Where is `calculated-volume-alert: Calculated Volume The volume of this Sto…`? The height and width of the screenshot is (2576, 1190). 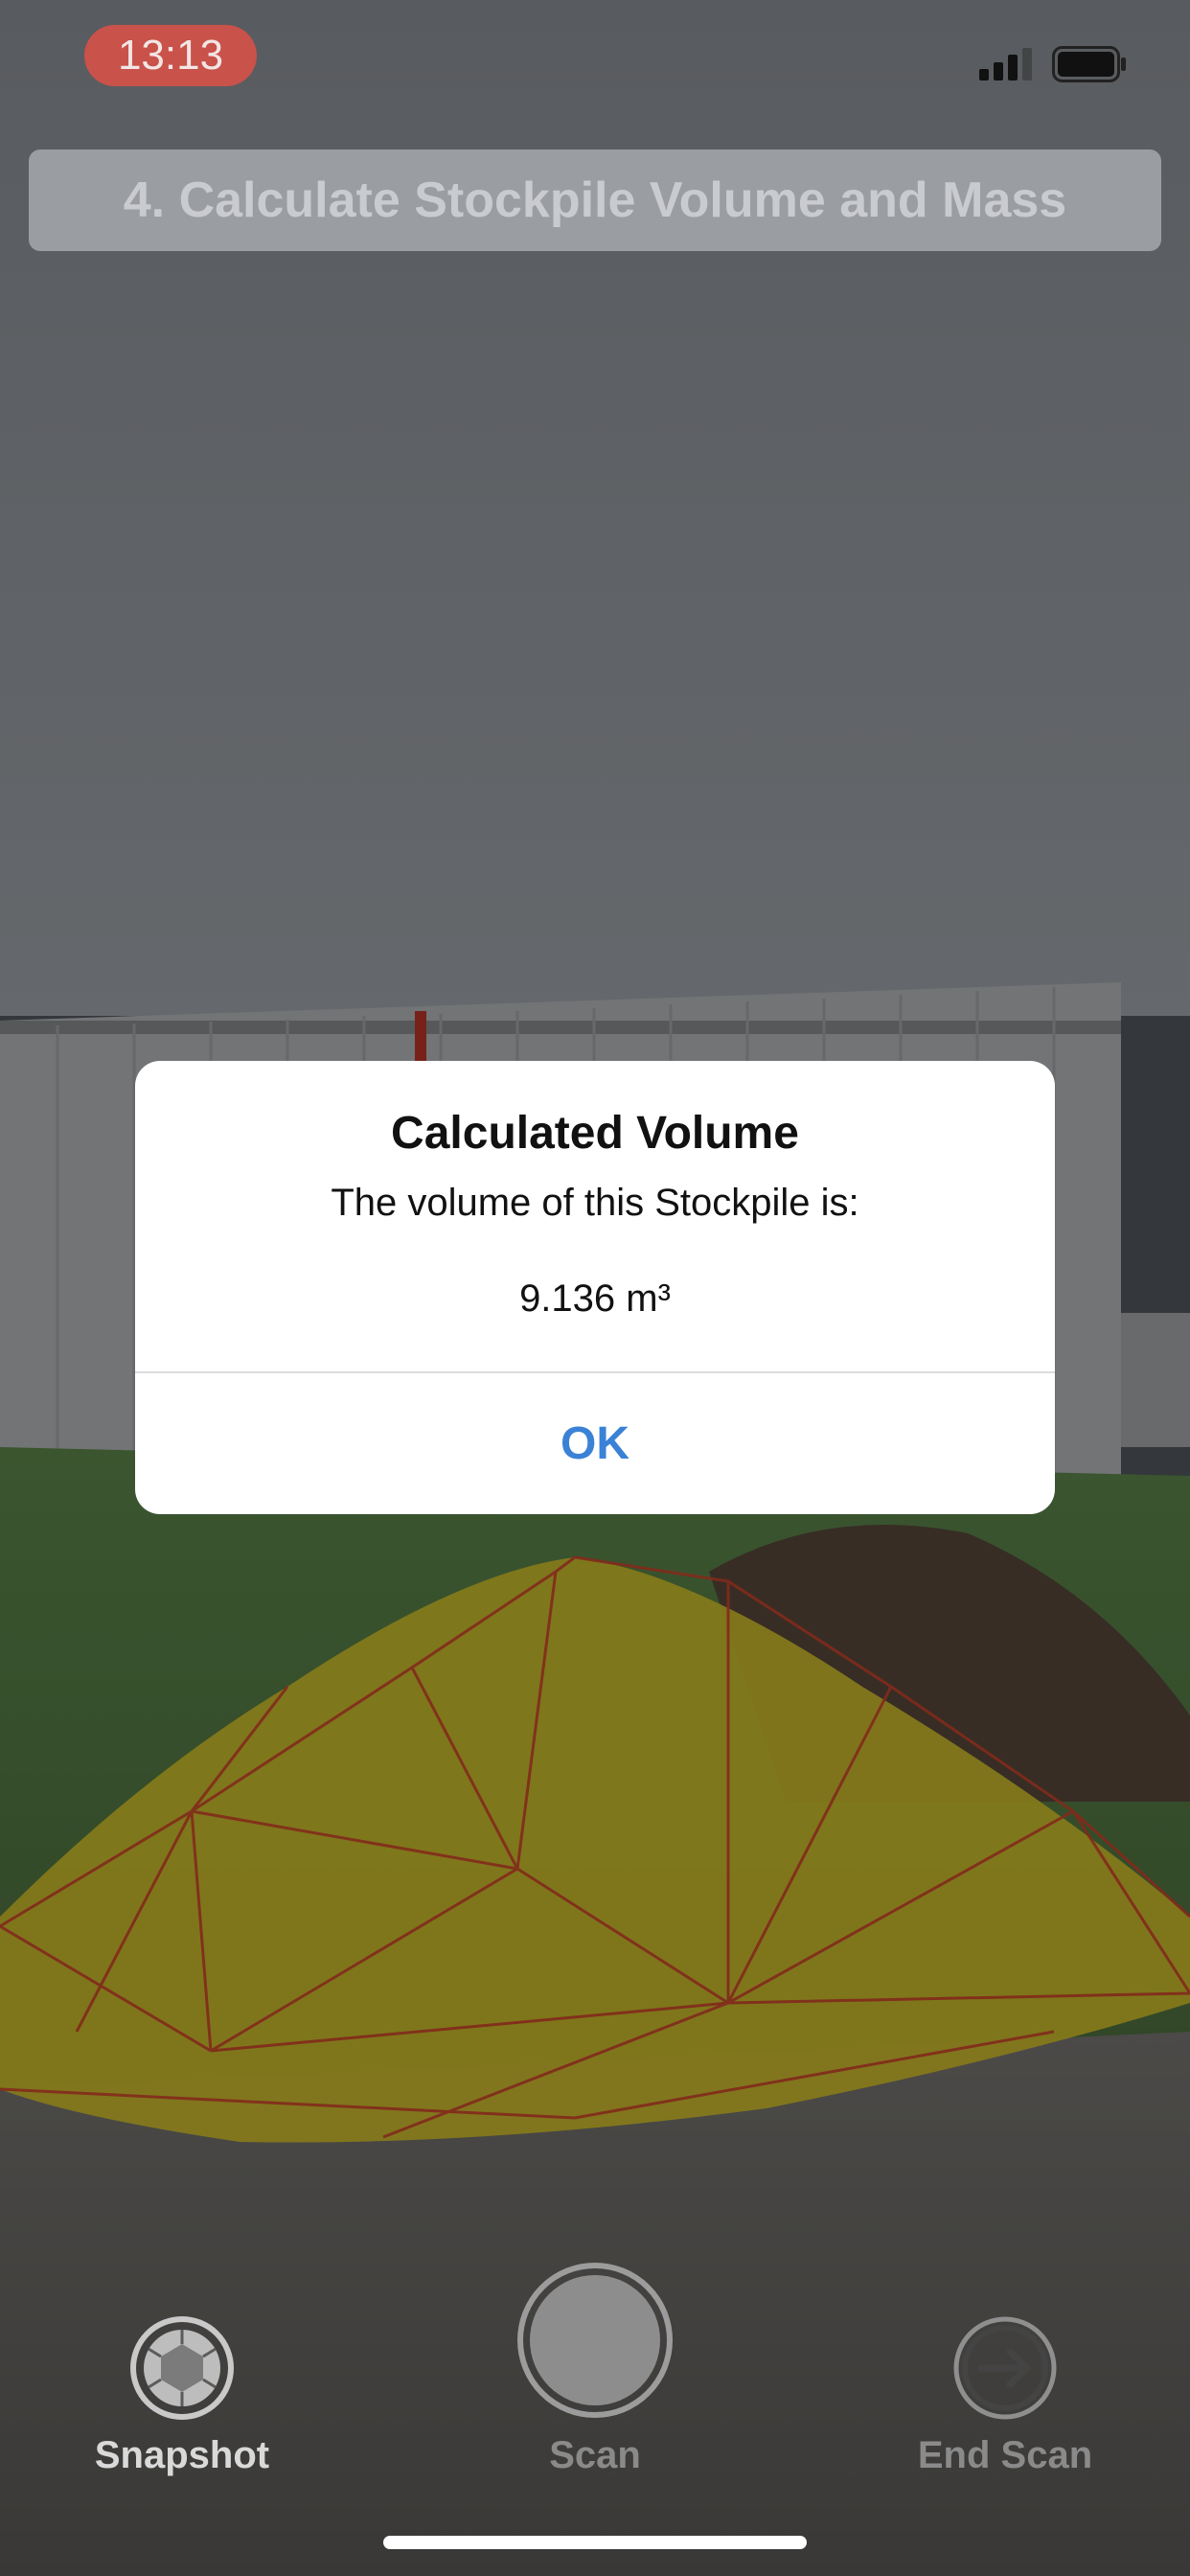
calculated-volume-alert: Calculated Volume The volume of this Sto… is located at coordinates (595, 1287).